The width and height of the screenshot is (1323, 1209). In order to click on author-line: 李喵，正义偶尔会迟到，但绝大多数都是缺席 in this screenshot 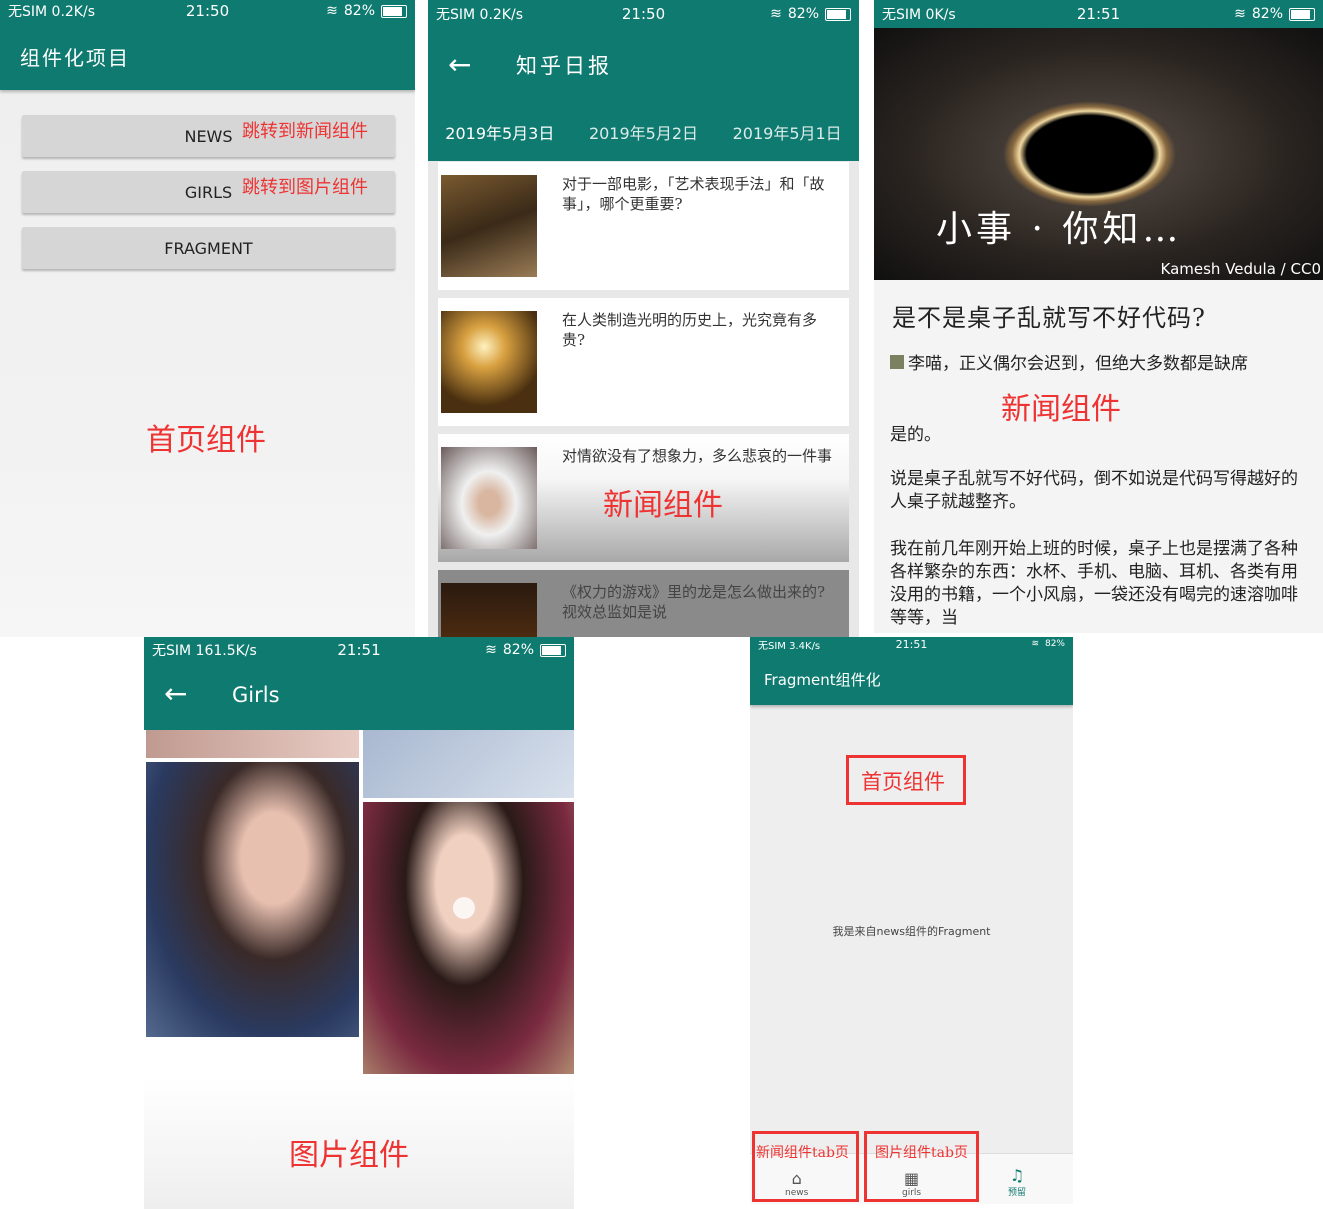, I will do `click(1095, 364)`.